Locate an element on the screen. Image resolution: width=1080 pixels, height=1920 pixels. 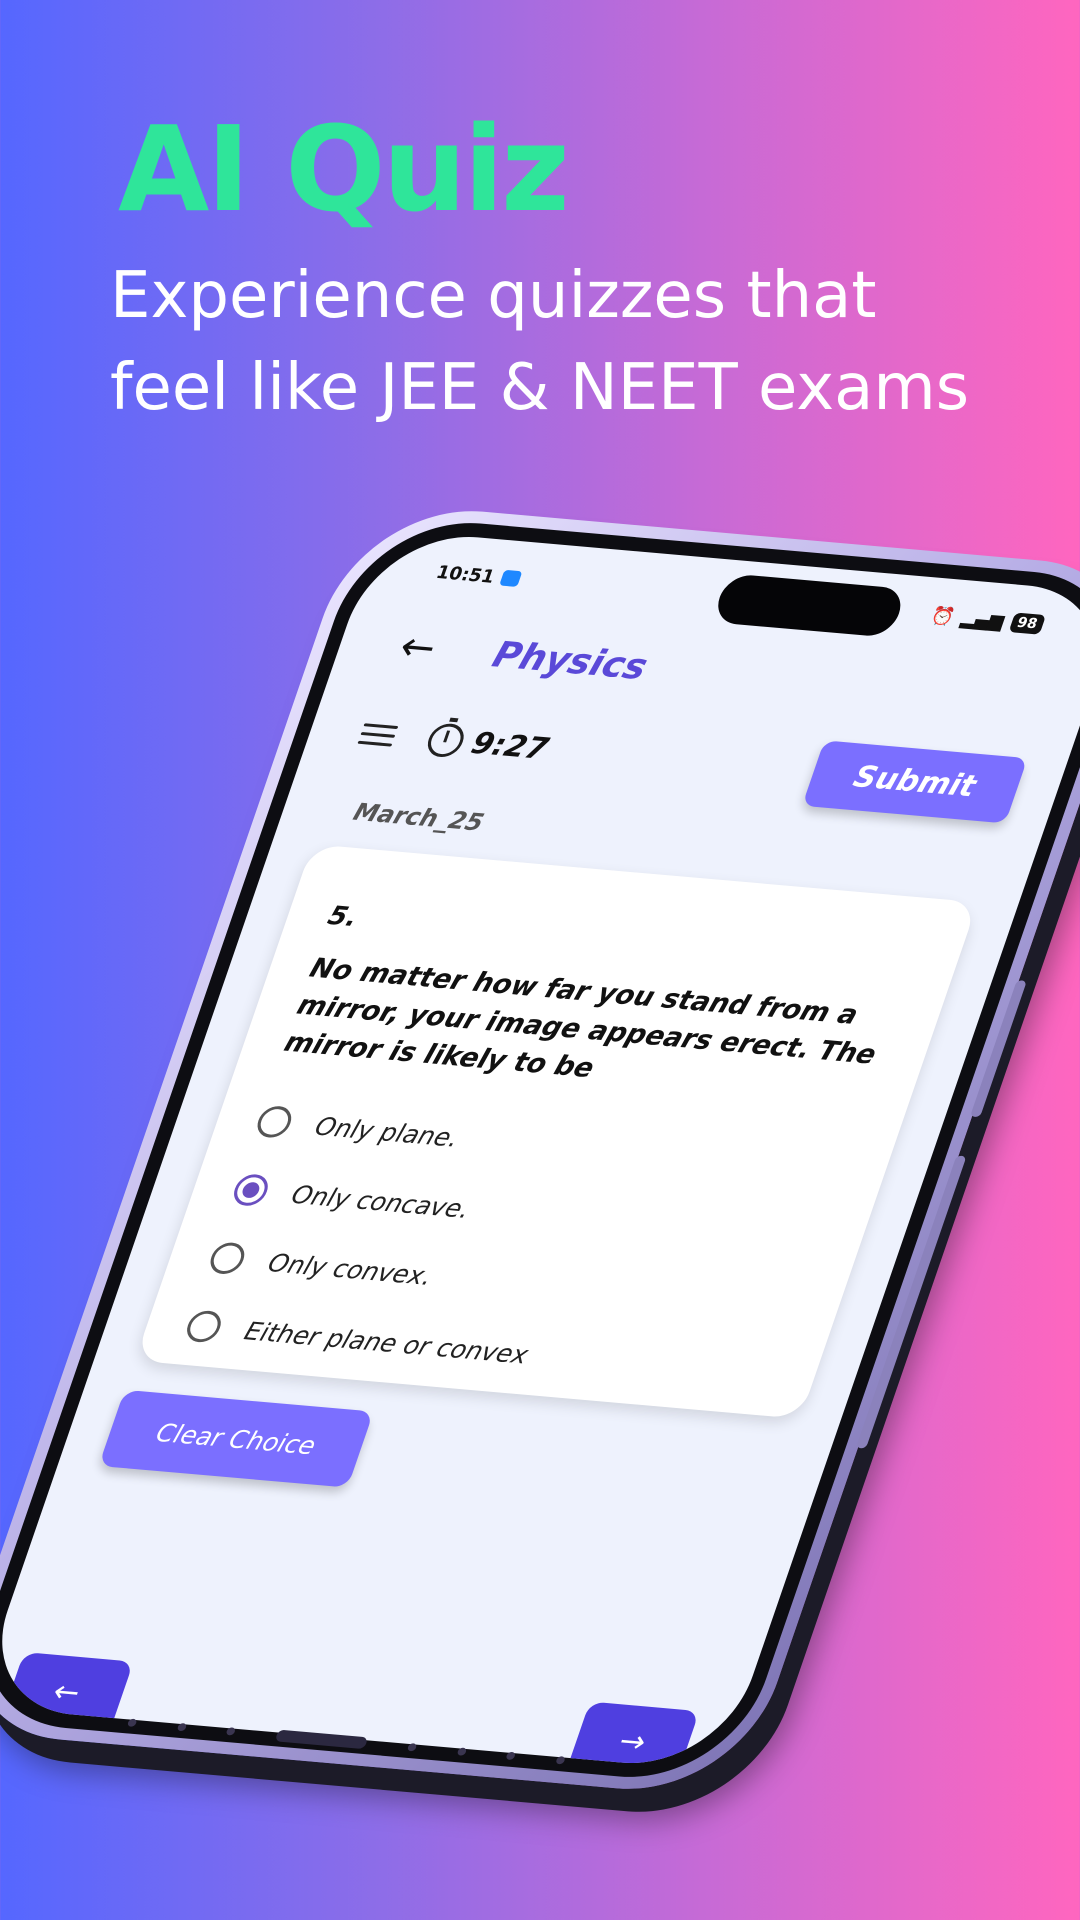
arrow-left-icon: ← is located at coordinates (67, 1692).